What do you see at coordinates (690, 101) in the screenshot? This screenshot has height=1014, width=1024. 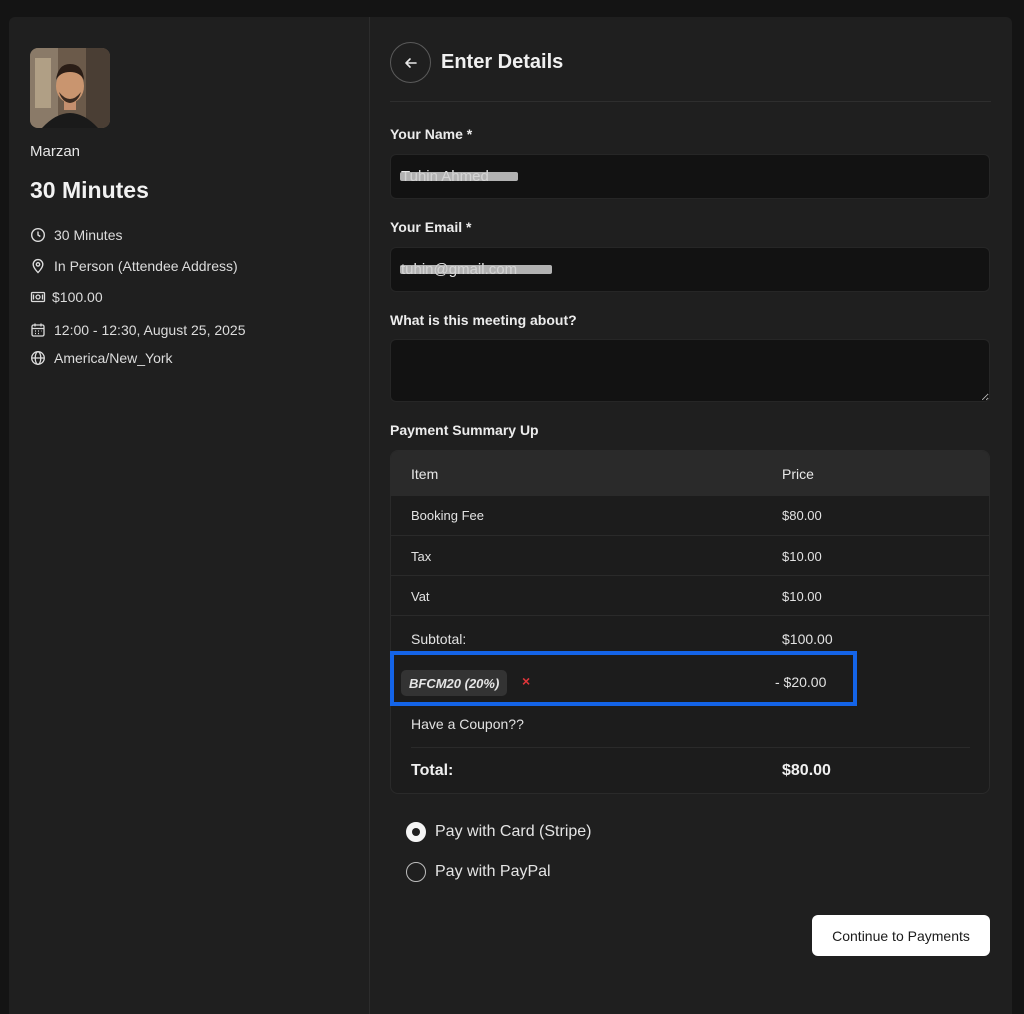 I see `header-divider` at bounding box center [690, 101].